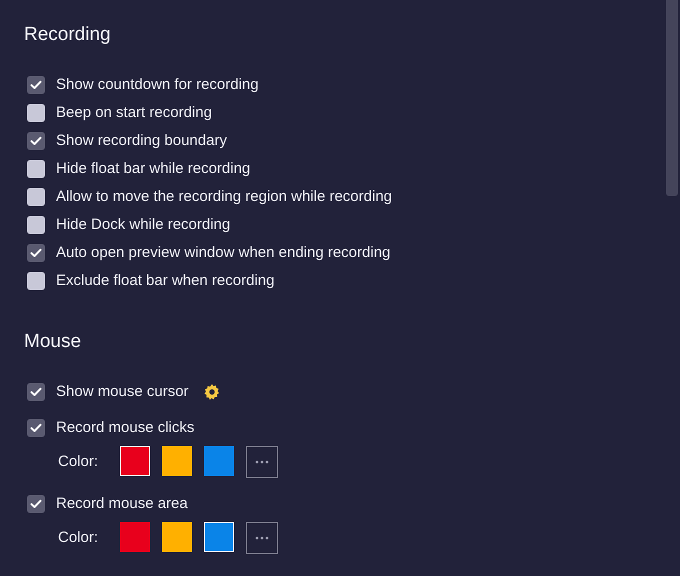 This screenshot has width=680, height=576. What do you see at coordinates (134, 112) in the screenshot?
I see `option-label: Beep on start recording` at bounding box center [134, 112].